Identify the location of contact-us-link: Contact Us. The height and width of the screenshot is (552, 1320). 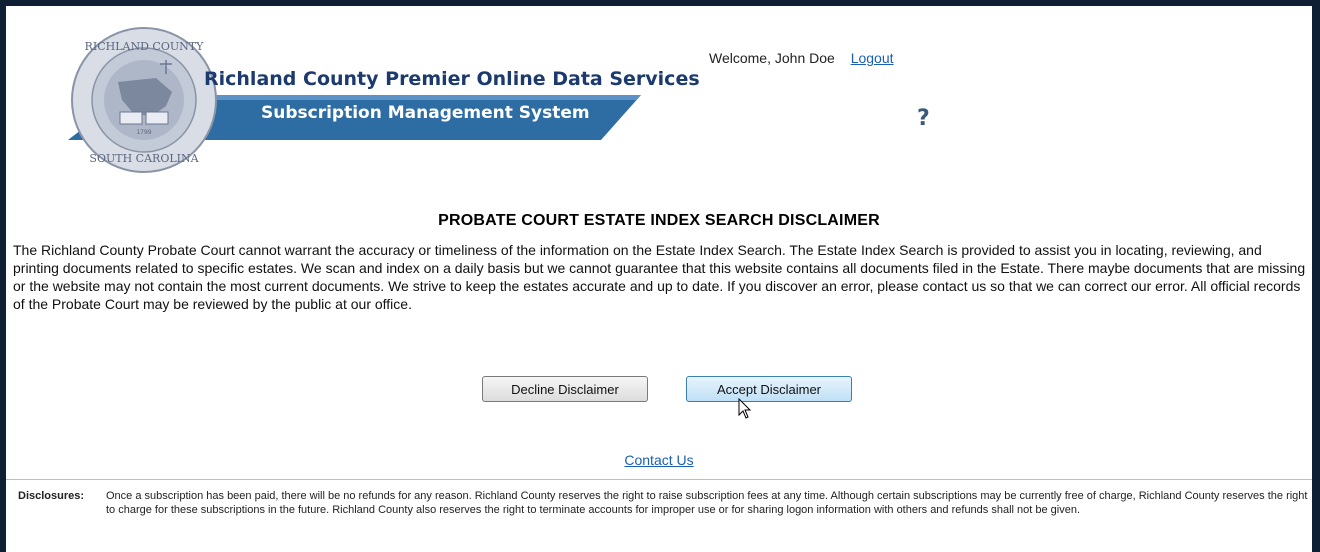
(658, 460).